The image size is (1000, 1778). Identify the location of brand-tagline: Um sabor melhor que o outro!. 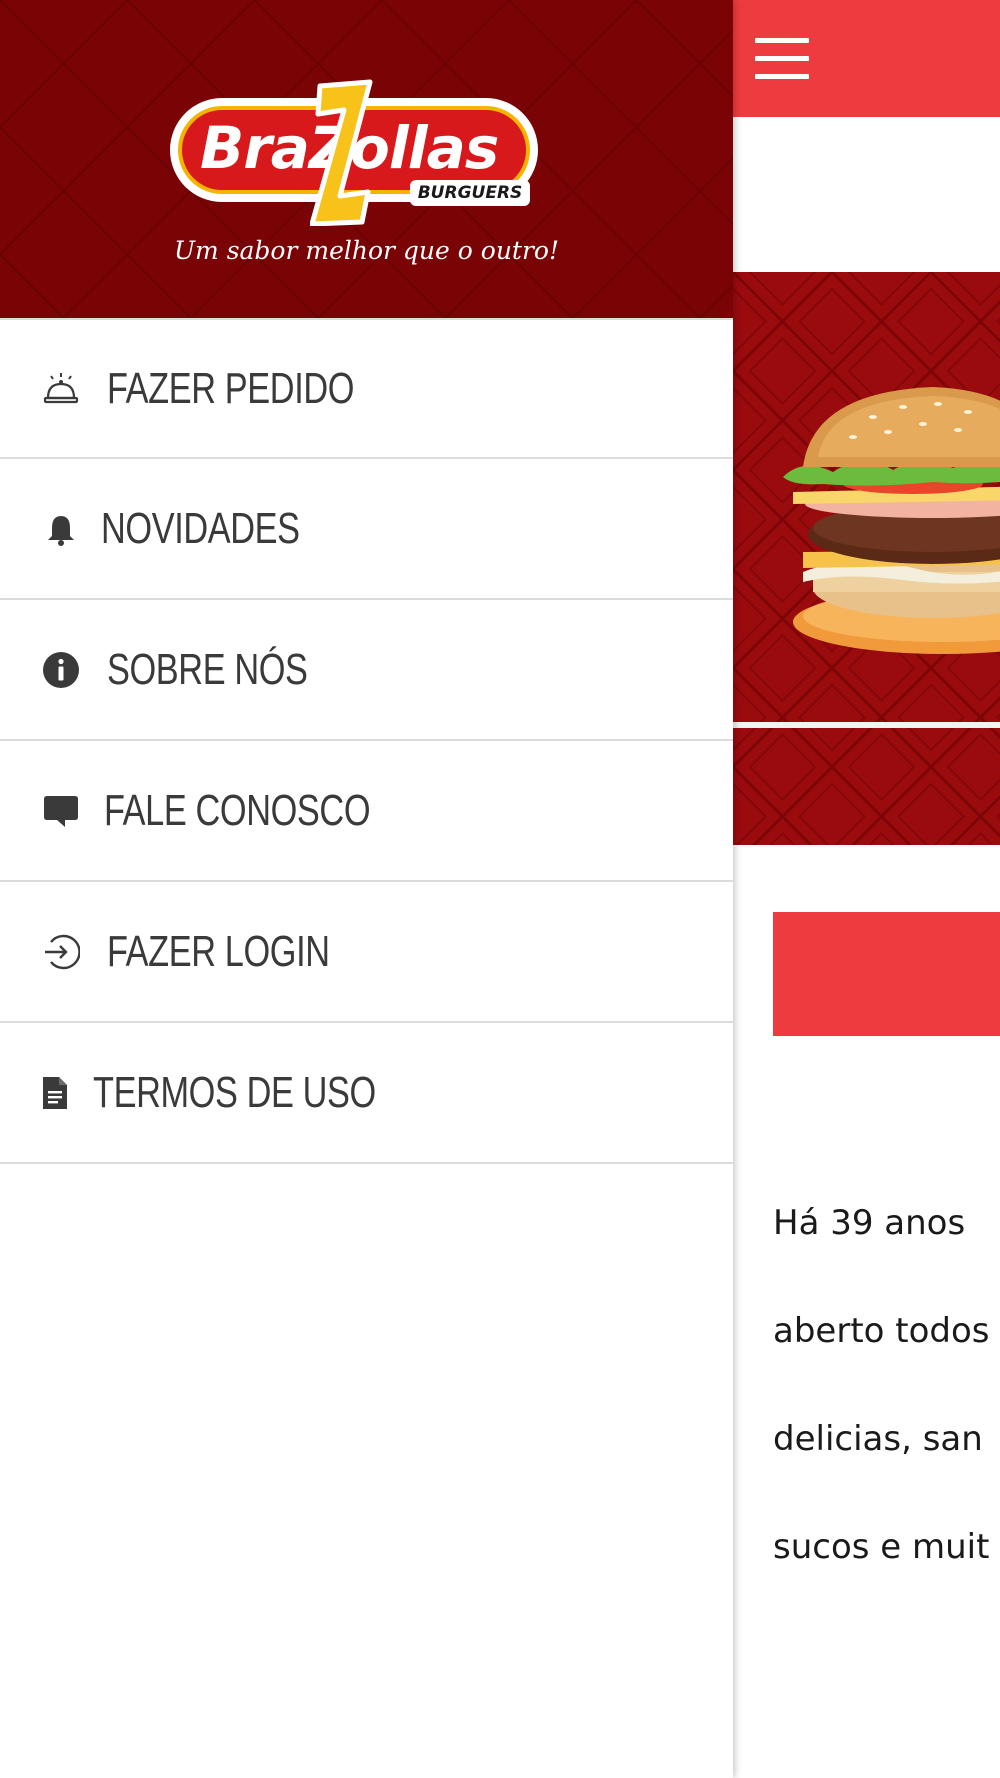
(366, 250).